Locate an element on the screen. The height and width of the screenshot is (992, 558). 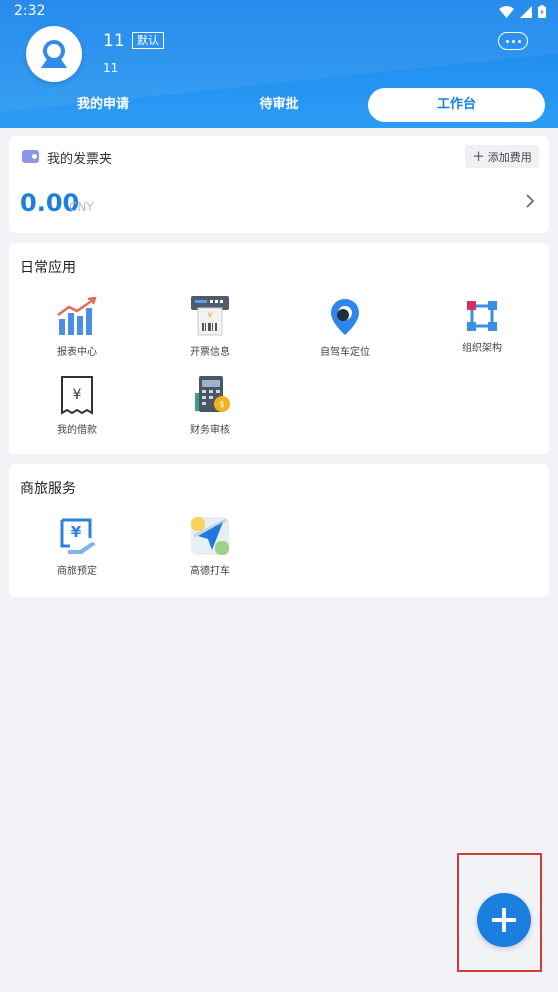
app-label: 自驾车定位 is located at coordinates (345, 352).